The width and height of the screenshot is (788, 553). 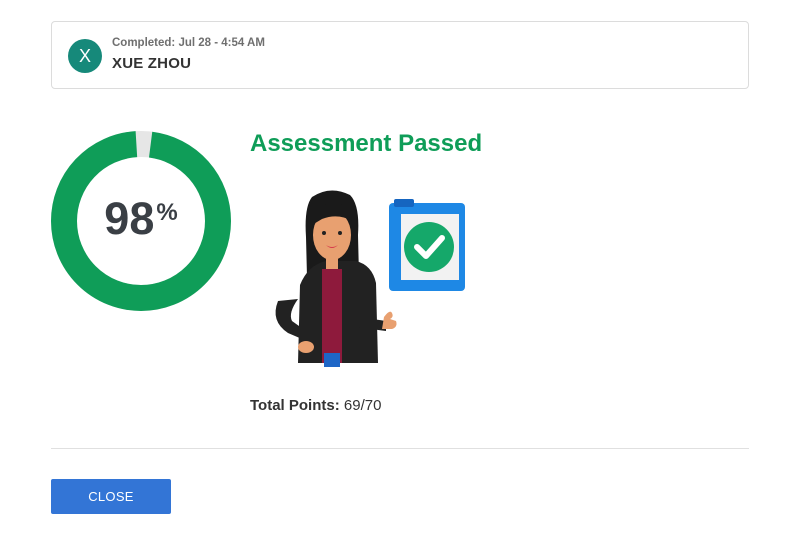 I want to click on score-value: 98%, so click(x=141, y=219).